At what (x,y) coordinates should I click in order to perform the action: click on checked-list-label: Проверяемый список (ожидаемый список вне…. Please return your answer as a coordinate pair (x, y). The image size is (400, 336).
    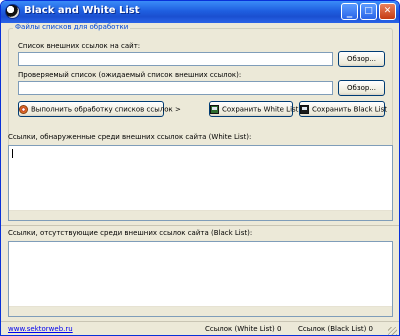
    Looking at the image, I should click on (130, 75).